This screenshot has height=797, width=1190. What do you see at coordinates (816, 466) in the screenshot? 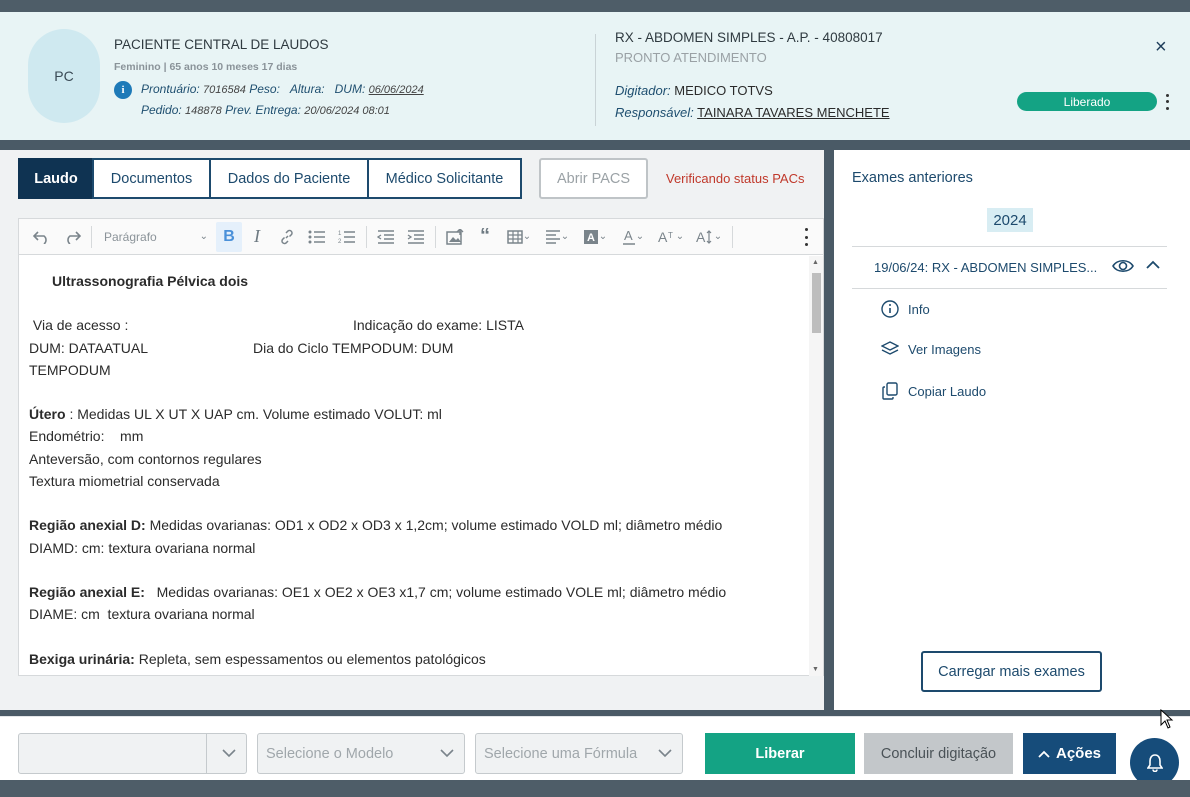
I see `editor-scrollbar: ▲ ▼` at bounding box center [816, 466].